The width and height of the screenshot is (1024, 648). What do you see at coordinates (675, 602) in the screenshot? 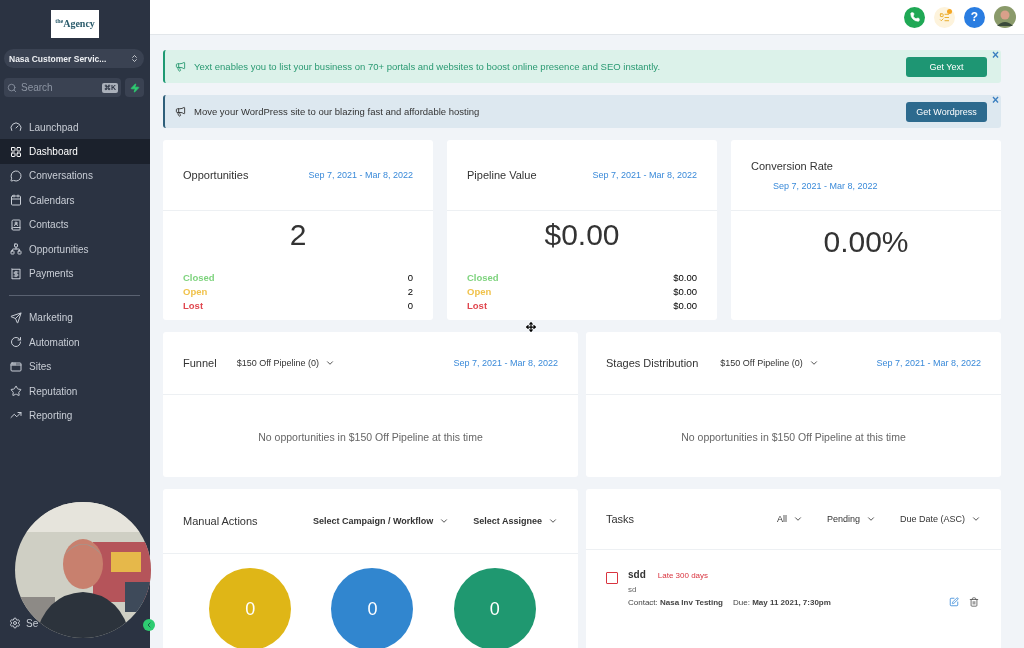
I see `task-contact: Contact: Nasa Inv Testing` at bounding box center [675, 602].